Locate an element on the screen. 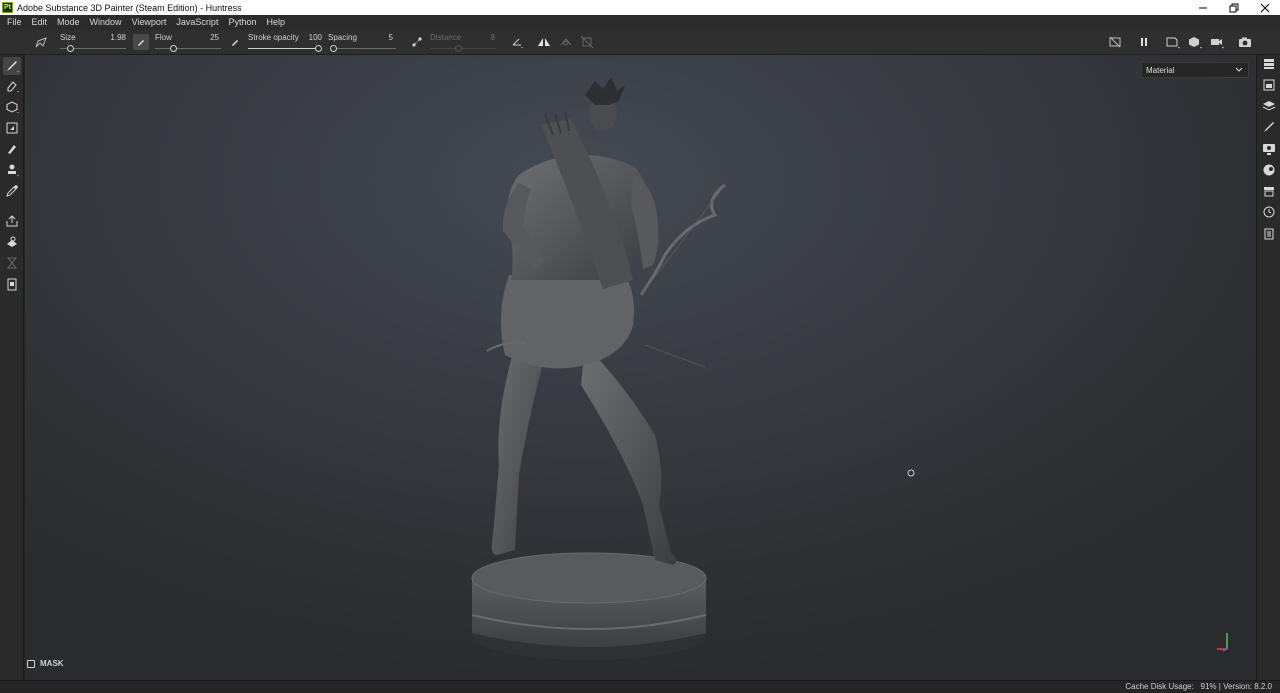 The width and height of the screenshot is (1280, 693). display-mode-value: Material is located at coordinates (1160, 70).